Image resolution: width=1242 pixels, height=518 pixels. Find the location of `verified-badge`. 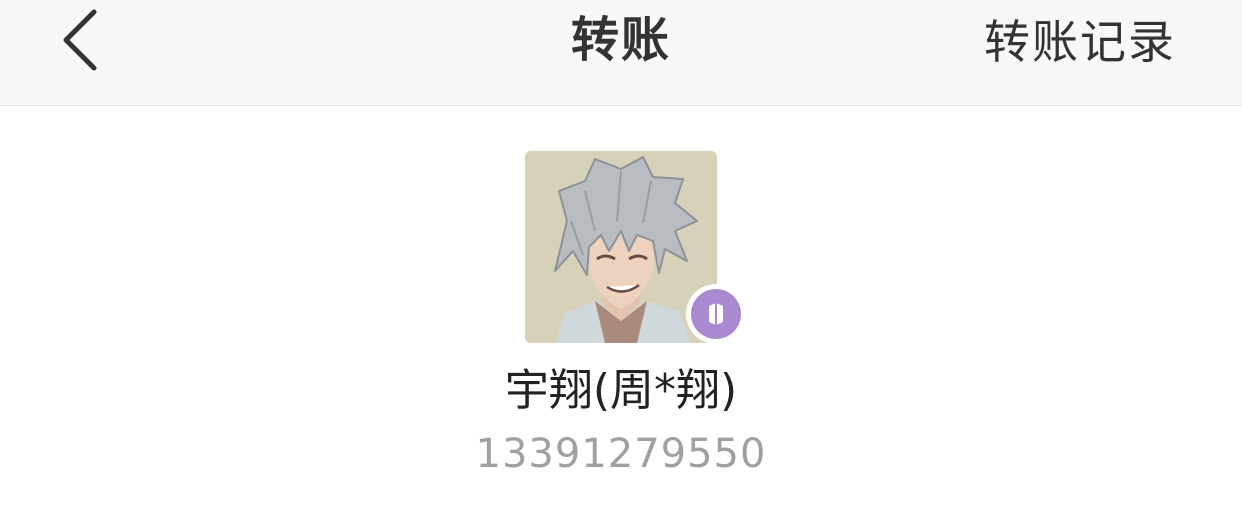

verified-badge is located at coordinates (716, 314).